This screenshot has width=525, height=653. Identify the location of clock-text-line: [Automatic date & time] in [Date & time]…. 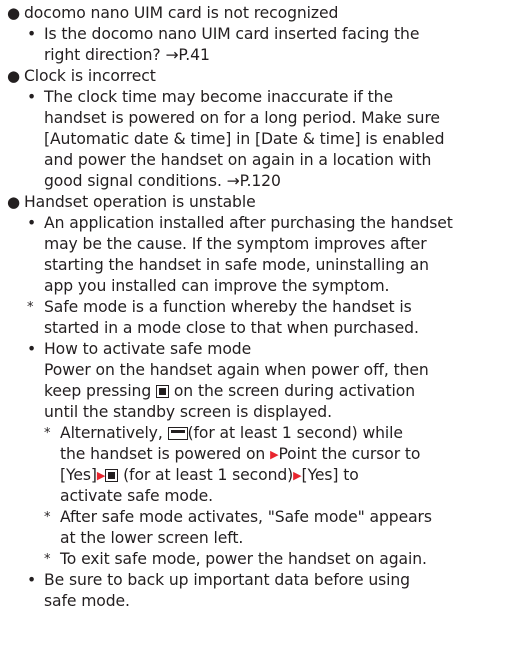
(244, 139).